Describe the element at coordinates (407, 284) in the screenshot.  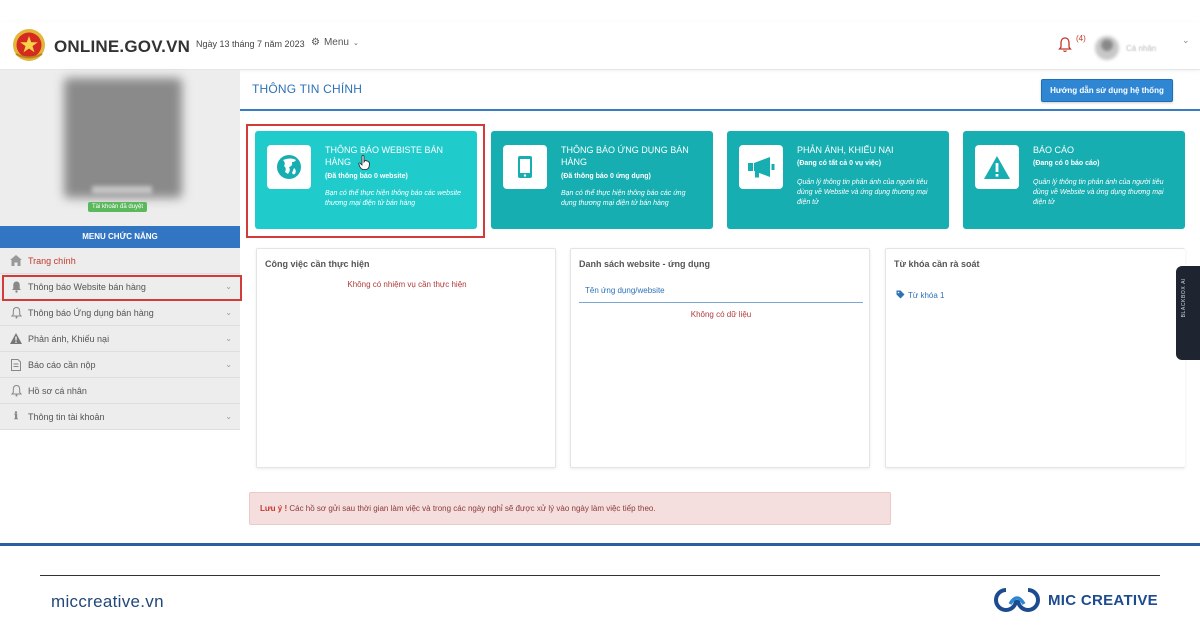
I see `empty-message: Không có nhiệm vụ cần thực hiện` at that location.